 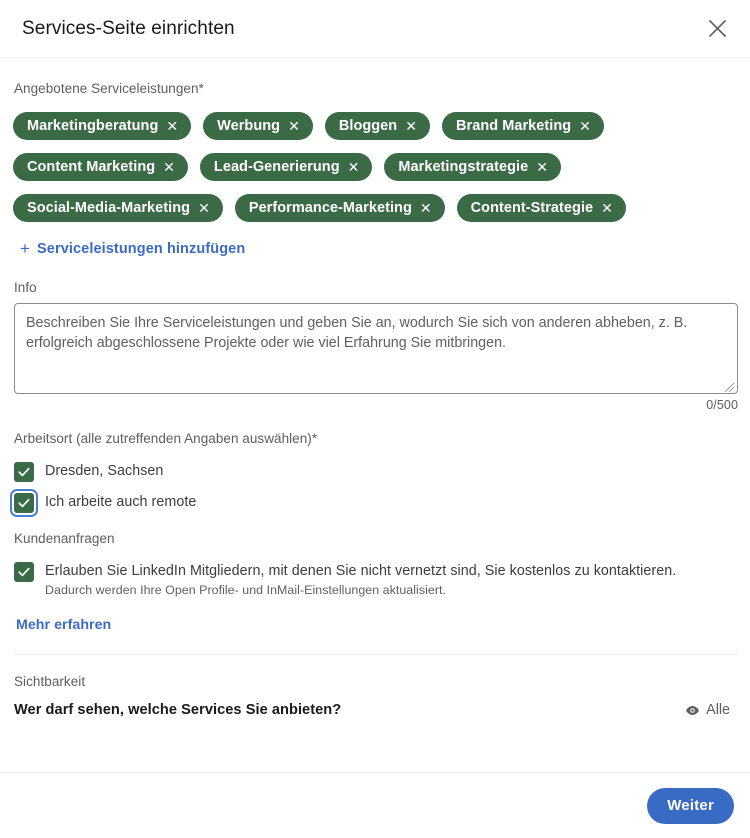 I want to click on add-services-label: Serviceleistungen hinzufügen, so click(x=141, y=248).